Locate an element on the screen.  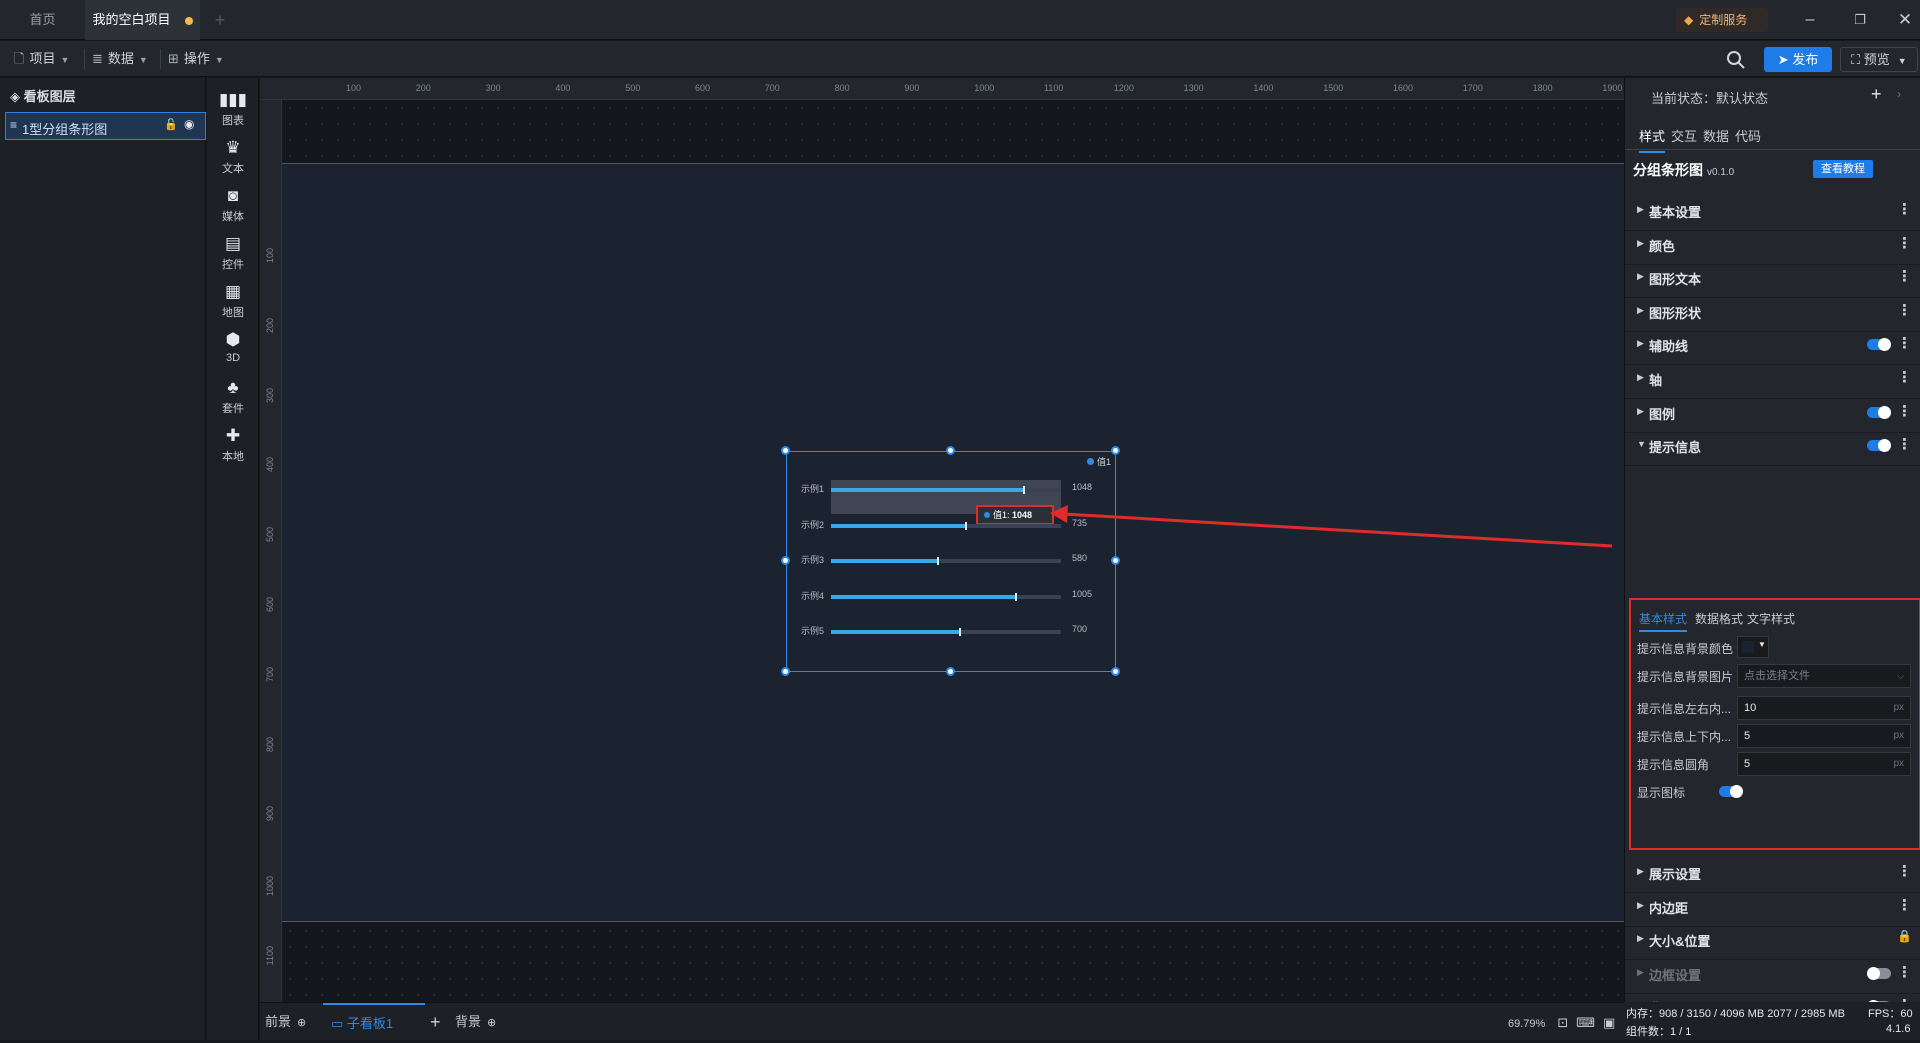
component-text: ♛ 文本 is located at coordinates (233, 157).